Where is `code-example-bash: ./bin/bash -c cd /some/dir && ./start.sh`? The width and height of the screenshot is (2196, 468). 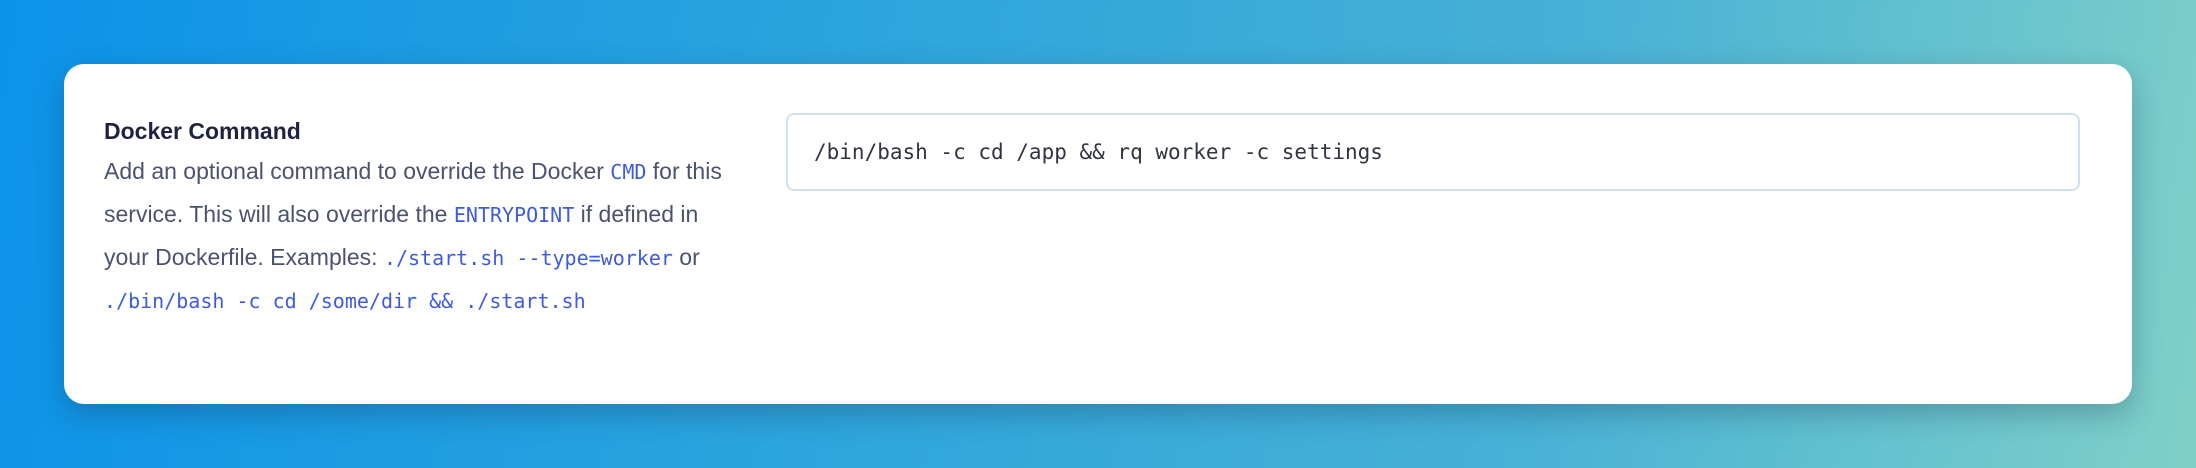 code-example-bash: ./bin/bash -c cd /some/dir && ./start.sh is located at coordinates (345, 301).